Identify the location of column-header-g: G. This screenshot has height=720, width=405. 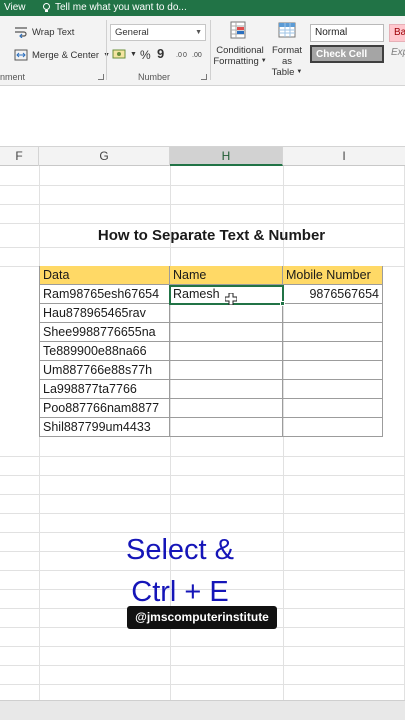
(104, 156).